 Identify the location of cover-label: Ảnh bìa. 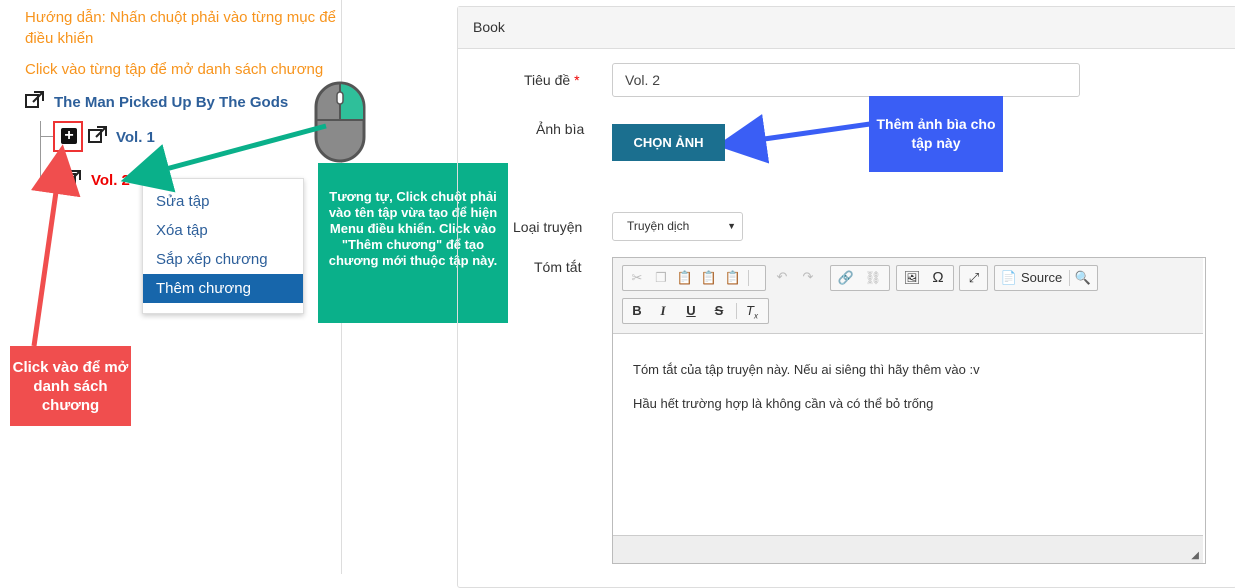
(560, 129).